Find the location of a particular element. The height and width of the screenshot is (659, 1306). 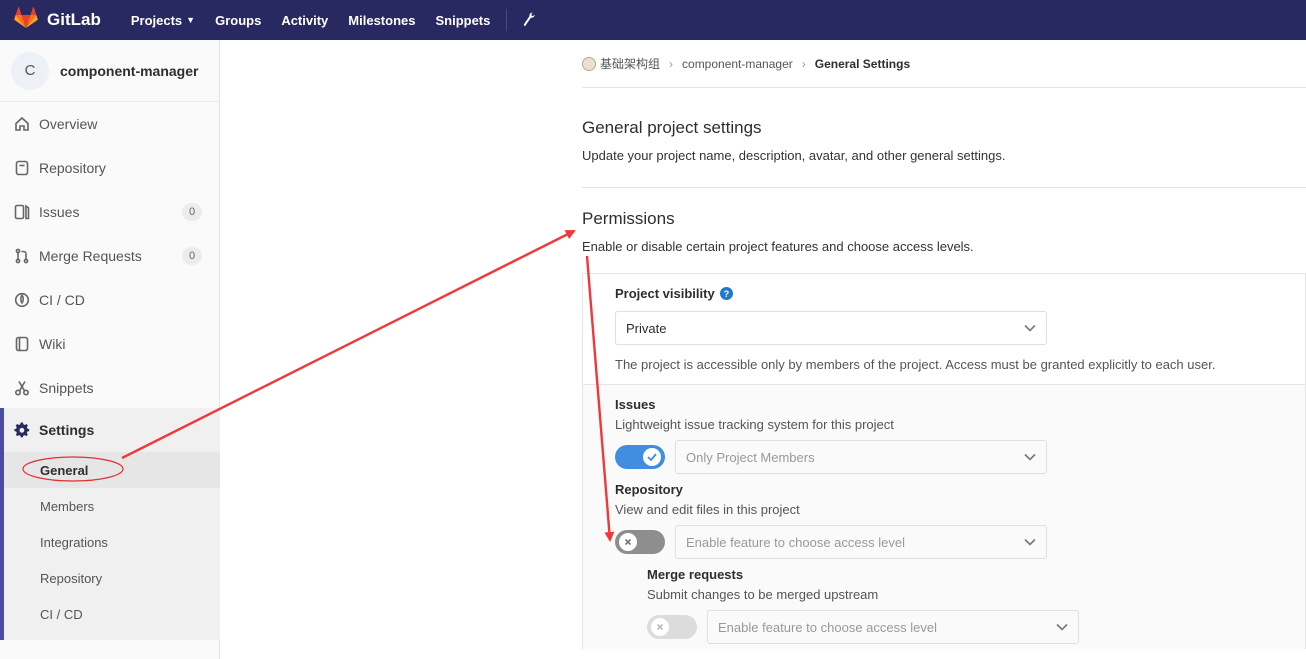

chevron-down-icon: ▼ is located at coordinates (191, 20).